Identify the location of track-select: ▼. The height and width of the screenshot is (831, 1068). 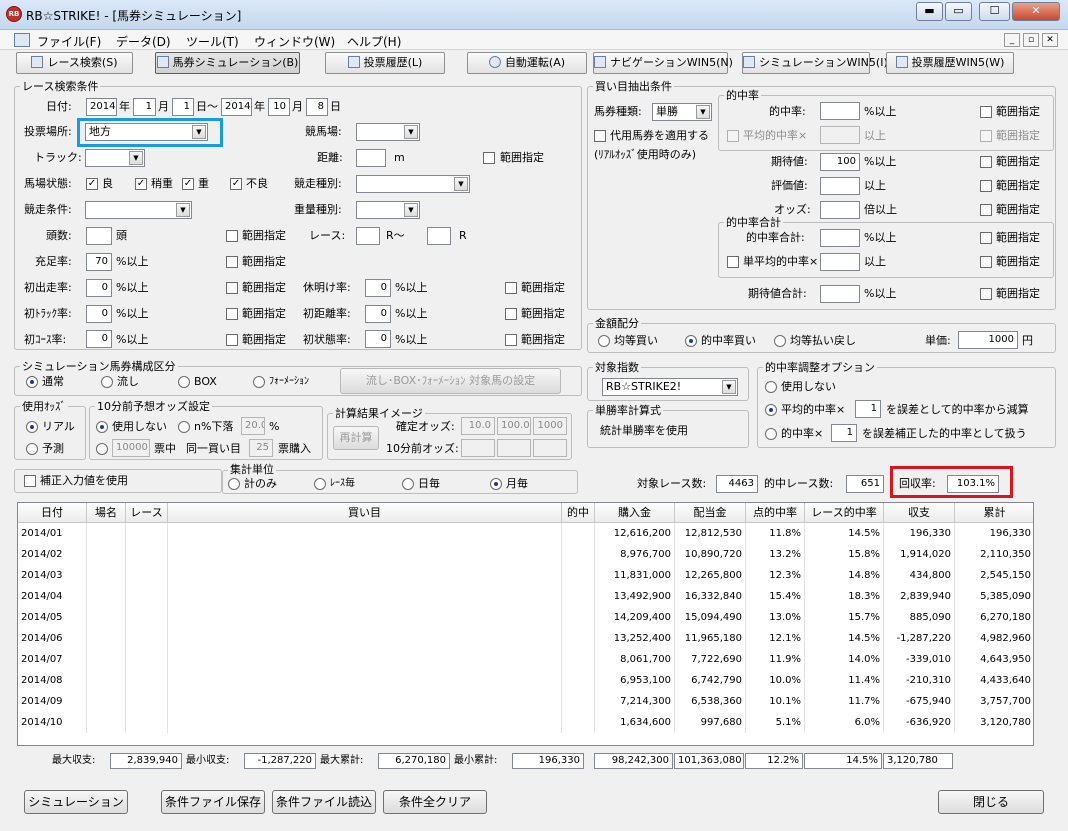
(115, 158).